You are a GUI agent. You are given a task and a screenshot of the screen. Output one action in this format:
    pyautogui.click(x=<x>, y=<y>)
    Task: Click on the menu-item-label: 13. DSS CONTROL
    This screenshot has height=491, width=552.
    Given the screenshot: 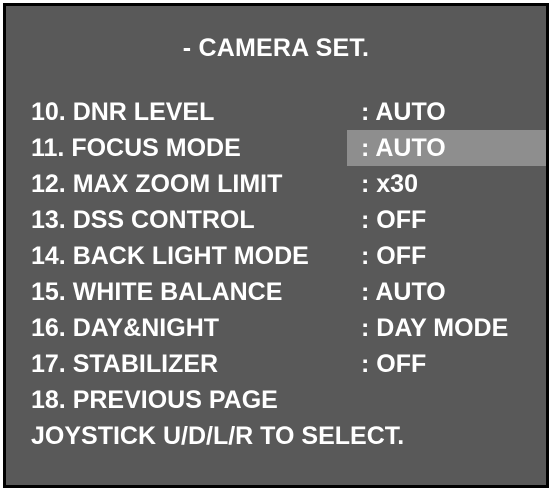 What is the action you would take?
    pyautogui.click(x=143, y=220)
    